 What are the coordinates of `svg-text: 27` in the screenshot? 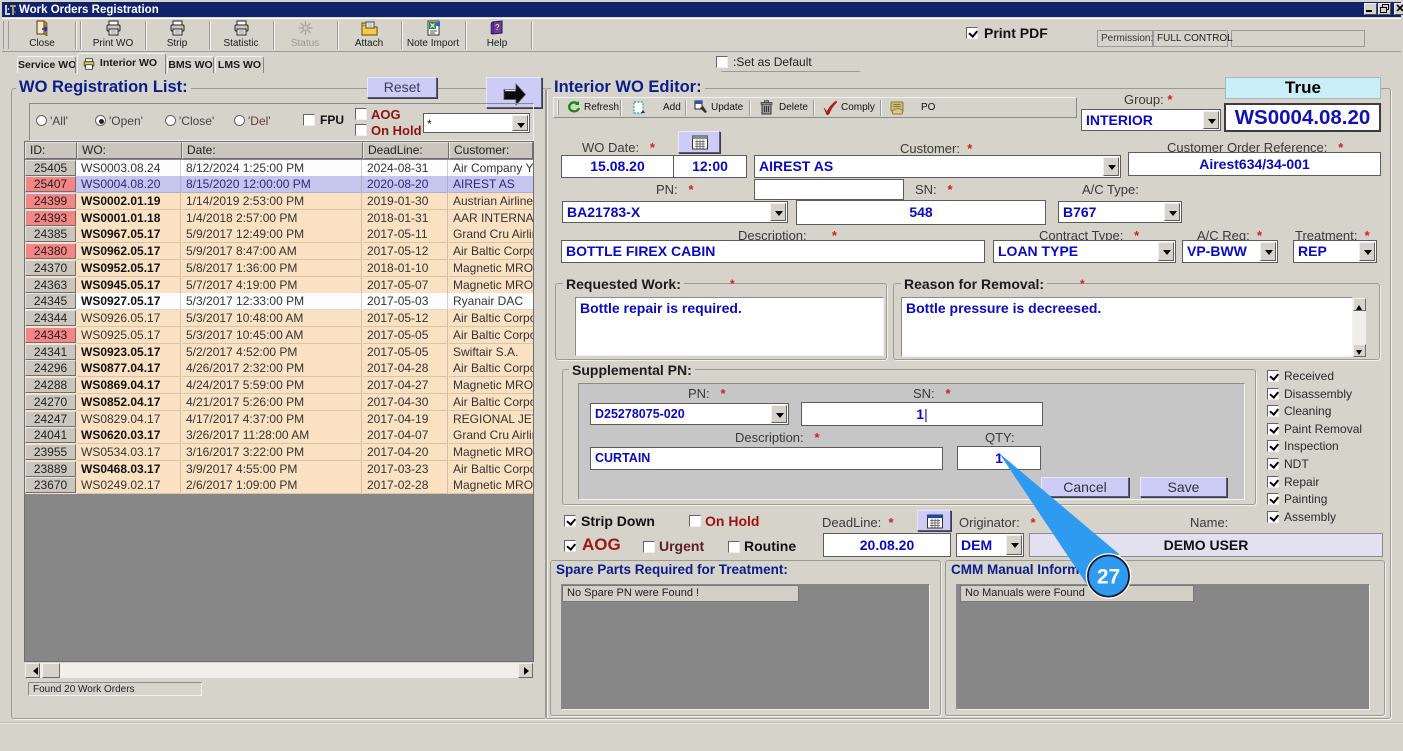 It's located at (1108, 577).